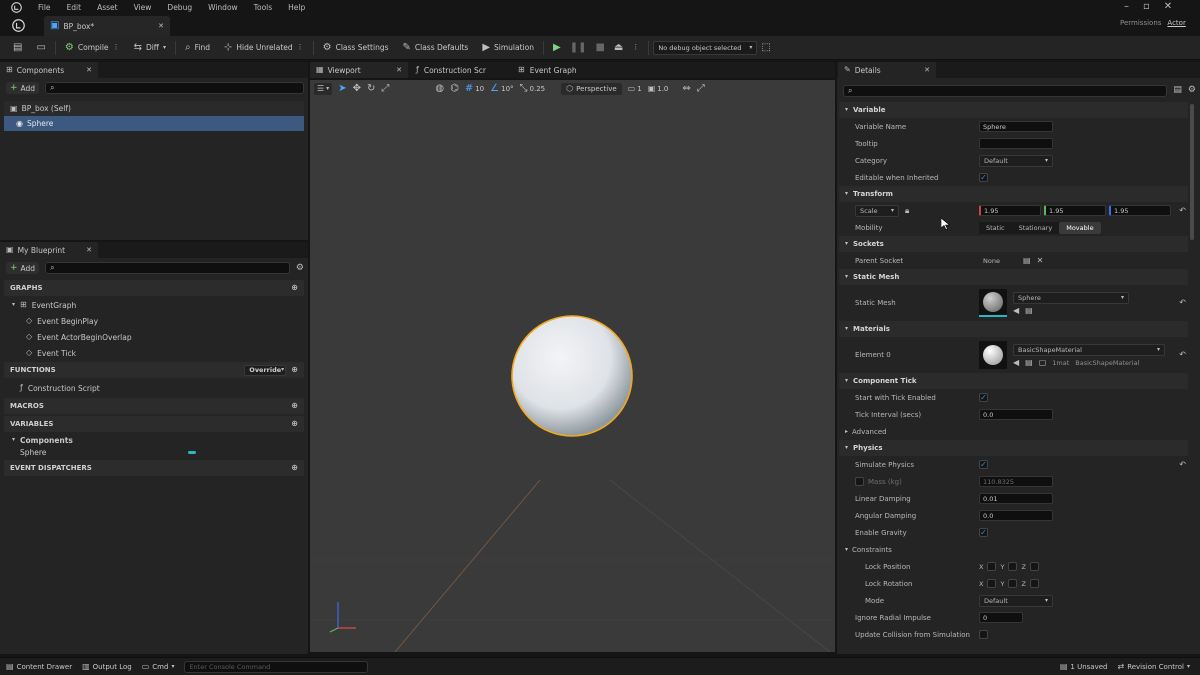 Image resolution: width=1200 pixels, height=675 pixels. Describe the element at coordinates (1016, 481) in the screenshot. I see `mass-input: 110.8325` at that location.